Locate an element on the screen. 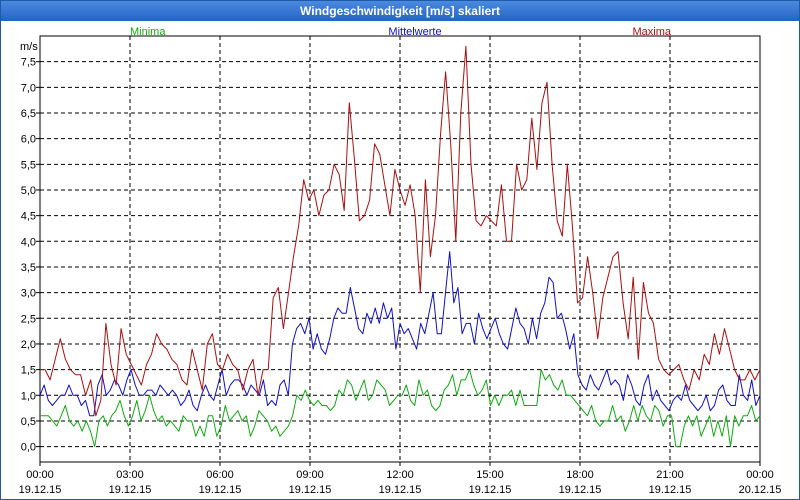 The width and height of the screenshot is (800, 500). y-axis-label: m/s is located at coordinates (29, 47).